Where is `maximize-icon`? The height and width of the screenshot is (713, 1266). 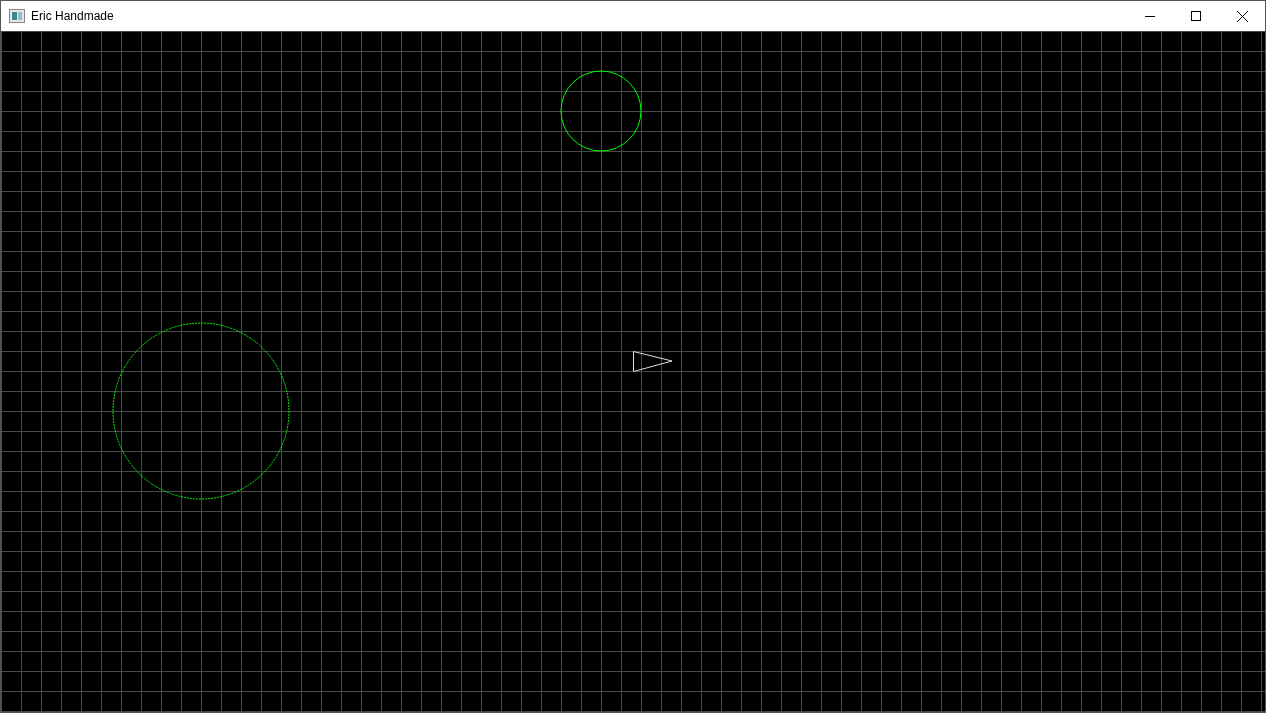 maximize-icon is located at coordinates (1196, 16).